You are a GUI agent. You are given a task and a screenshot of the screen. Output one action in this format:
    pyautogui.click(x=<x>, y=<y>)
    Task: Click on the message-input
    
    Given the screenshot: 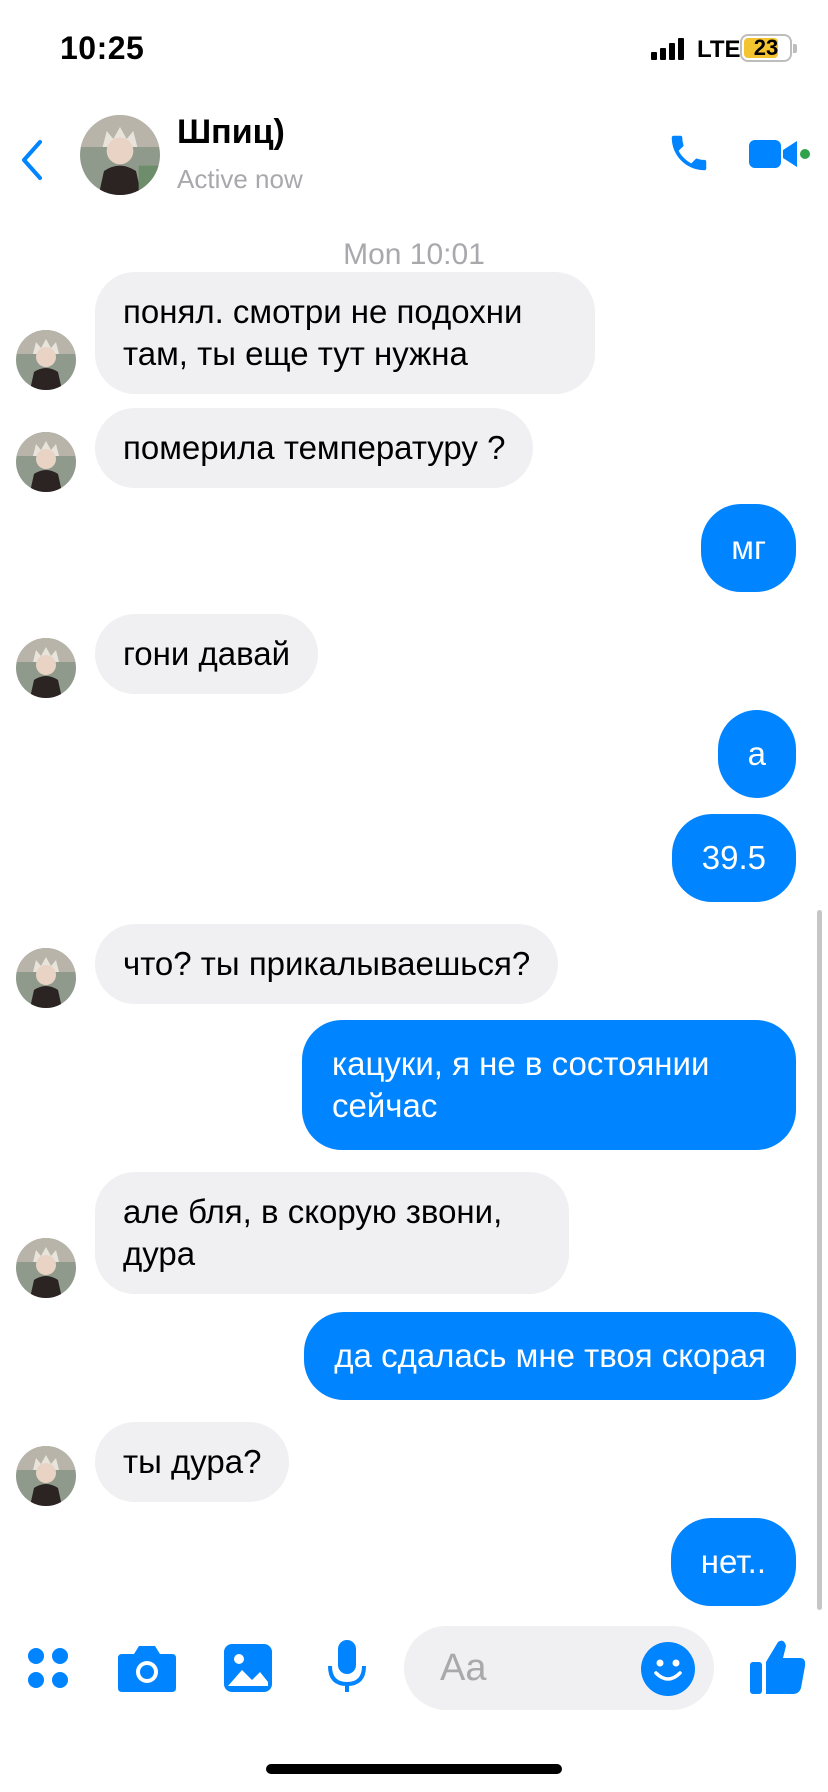 What is the action you would take?
    pyautogui.click(x=535, y=1668)
    